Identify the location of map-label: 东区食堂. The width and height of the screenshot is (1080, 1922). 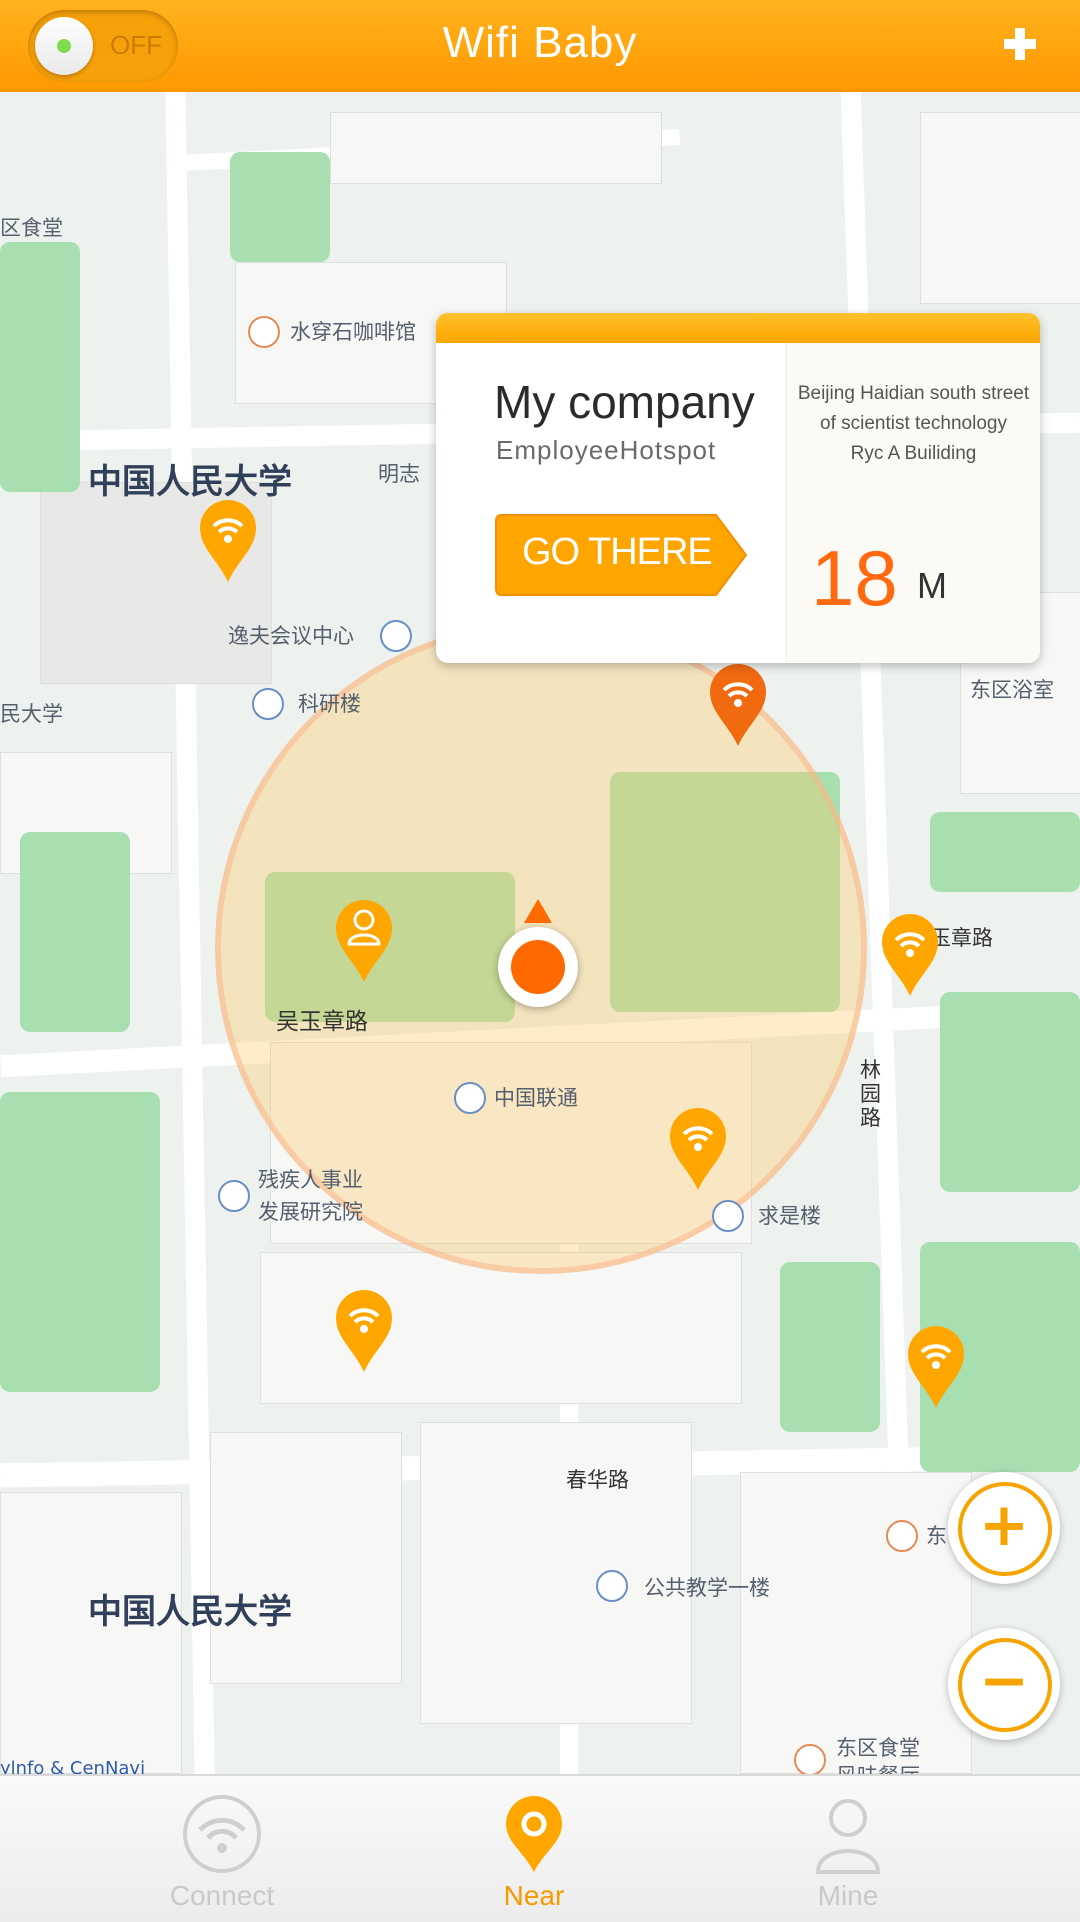
(878, 1748).